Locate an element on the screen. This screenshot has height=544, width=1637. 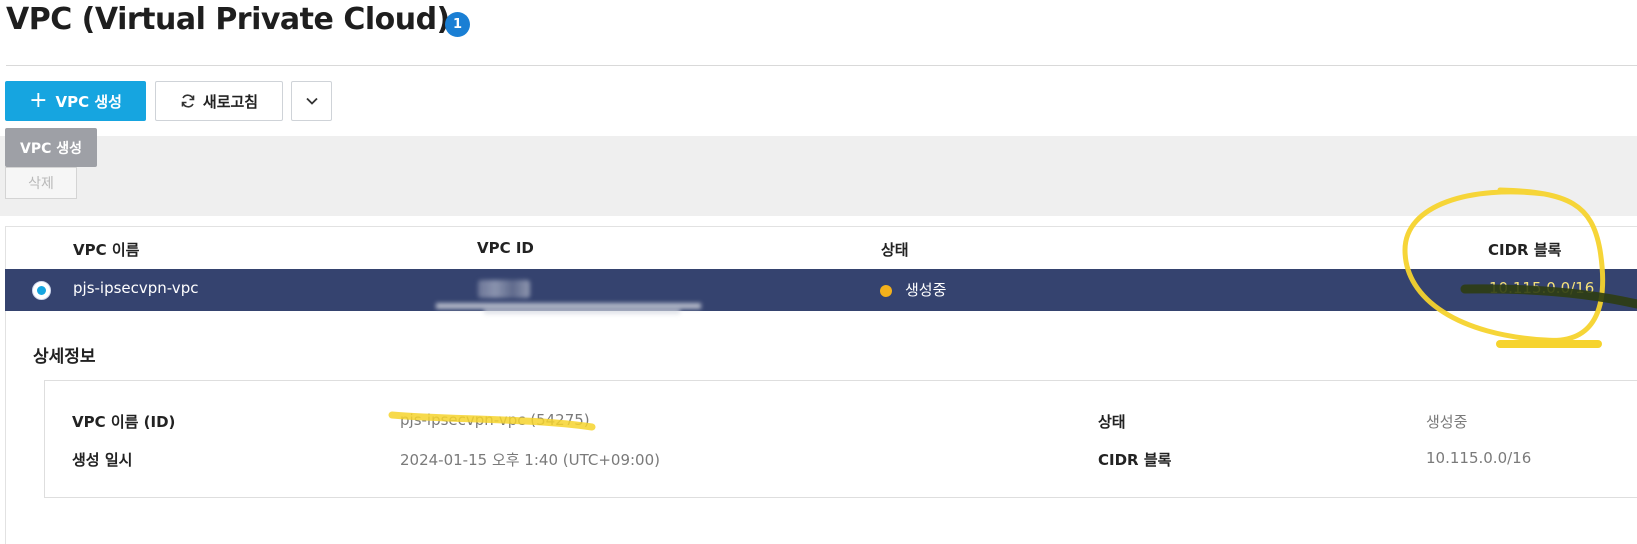
detail-label-cidr: CIDR 블록 is located at coordinates (1135, 460).